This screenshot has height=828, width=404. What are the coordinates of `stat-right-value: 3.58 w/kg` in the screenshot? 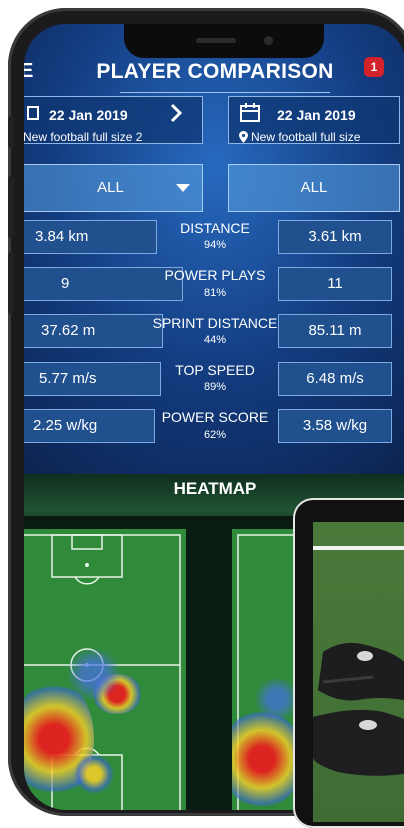 It's located at (335, 426).